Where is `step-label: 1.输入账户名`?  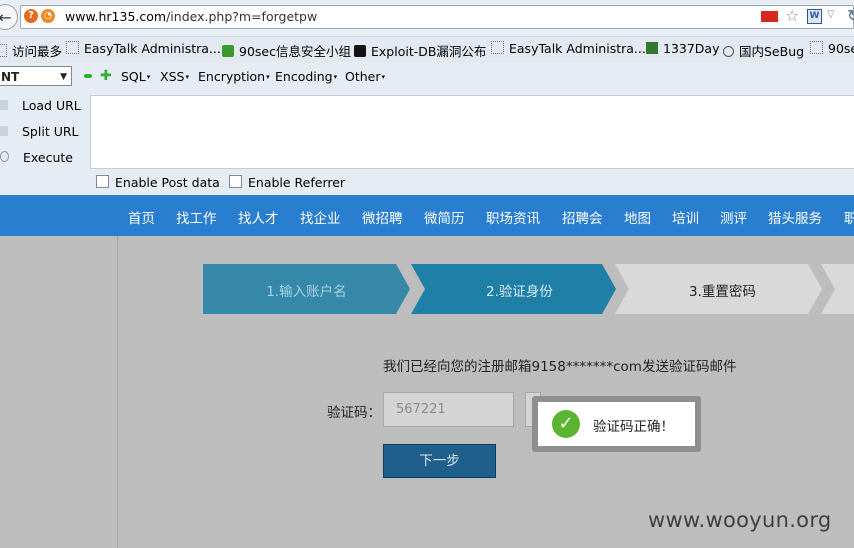 step-label: 1.输入账户名 is located at coordinates (306, 292).